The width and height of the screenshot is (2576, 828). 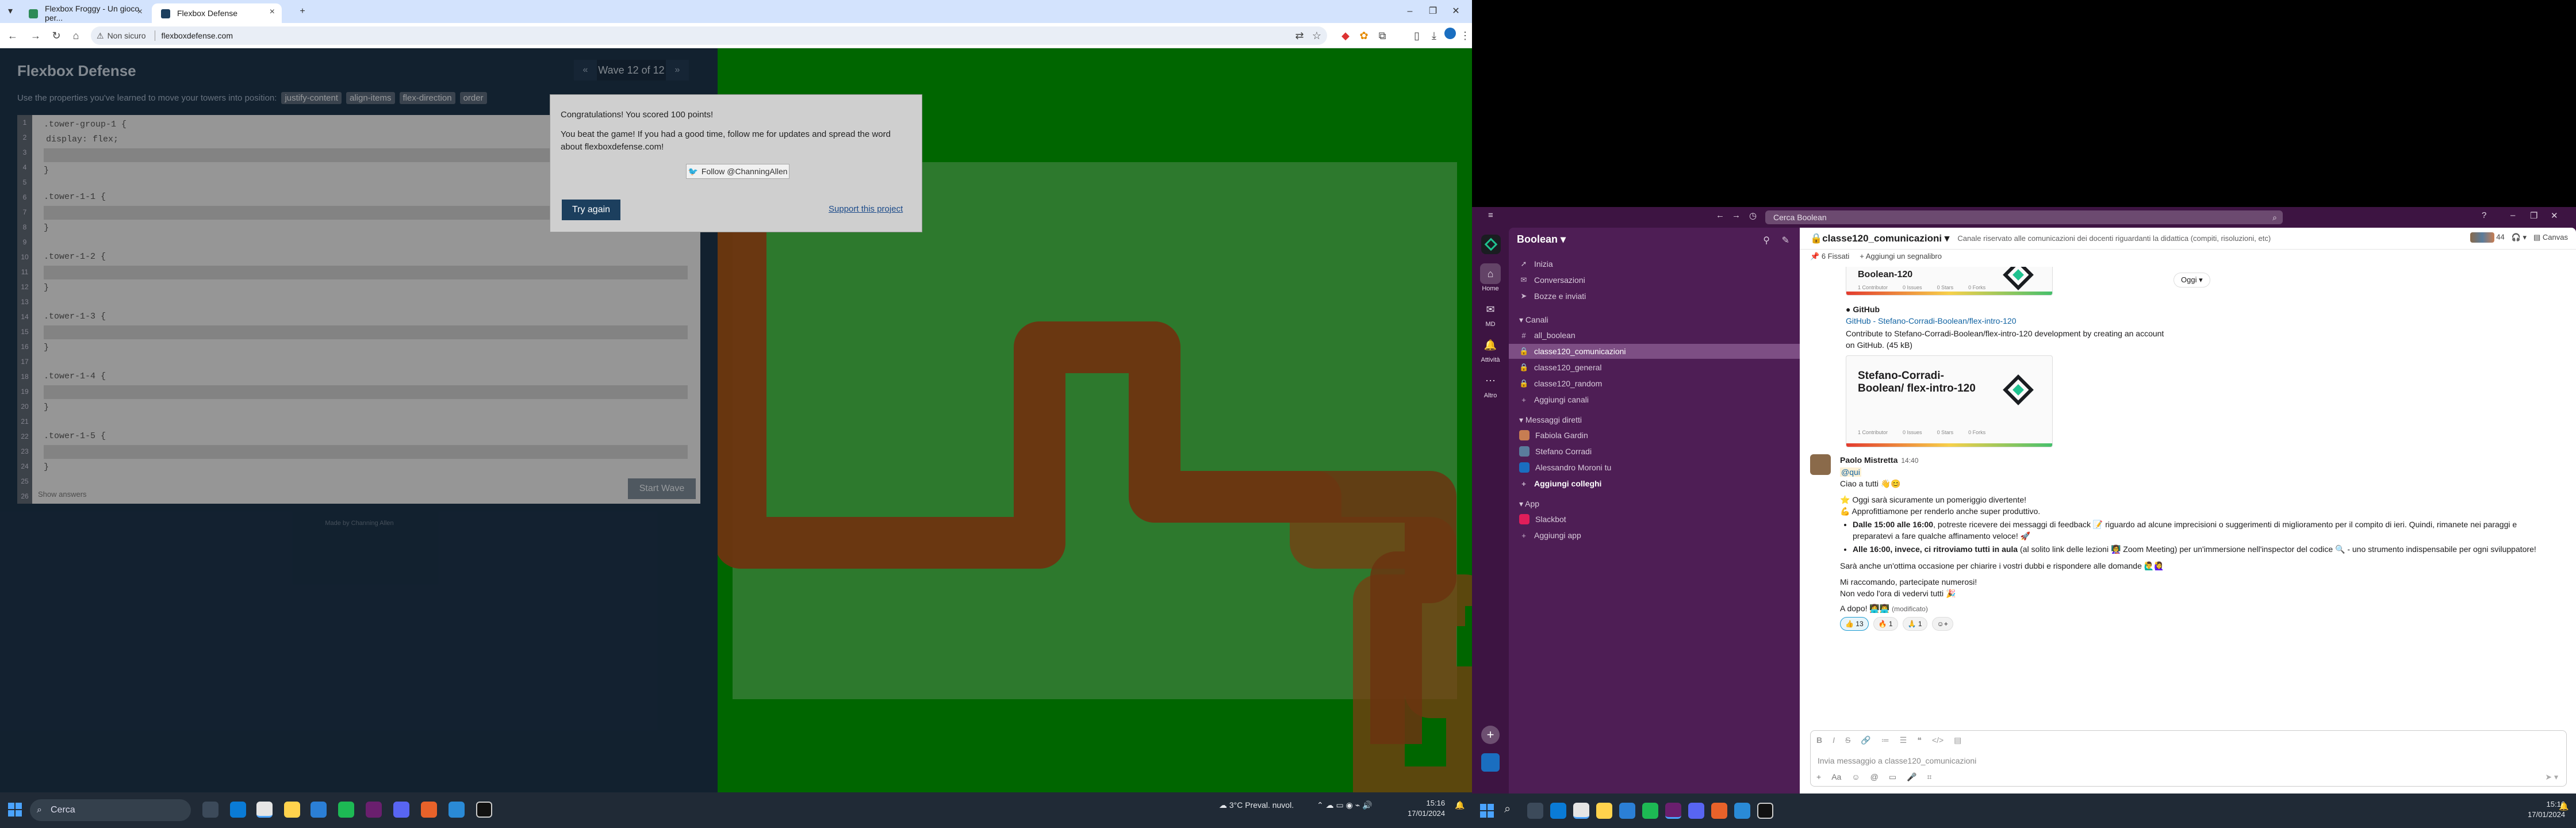 What do you see at coordinates (1541, 239) in the screenshot?
I see `workspace-name: Boolean ▾` at bounding box center [1541, 239].